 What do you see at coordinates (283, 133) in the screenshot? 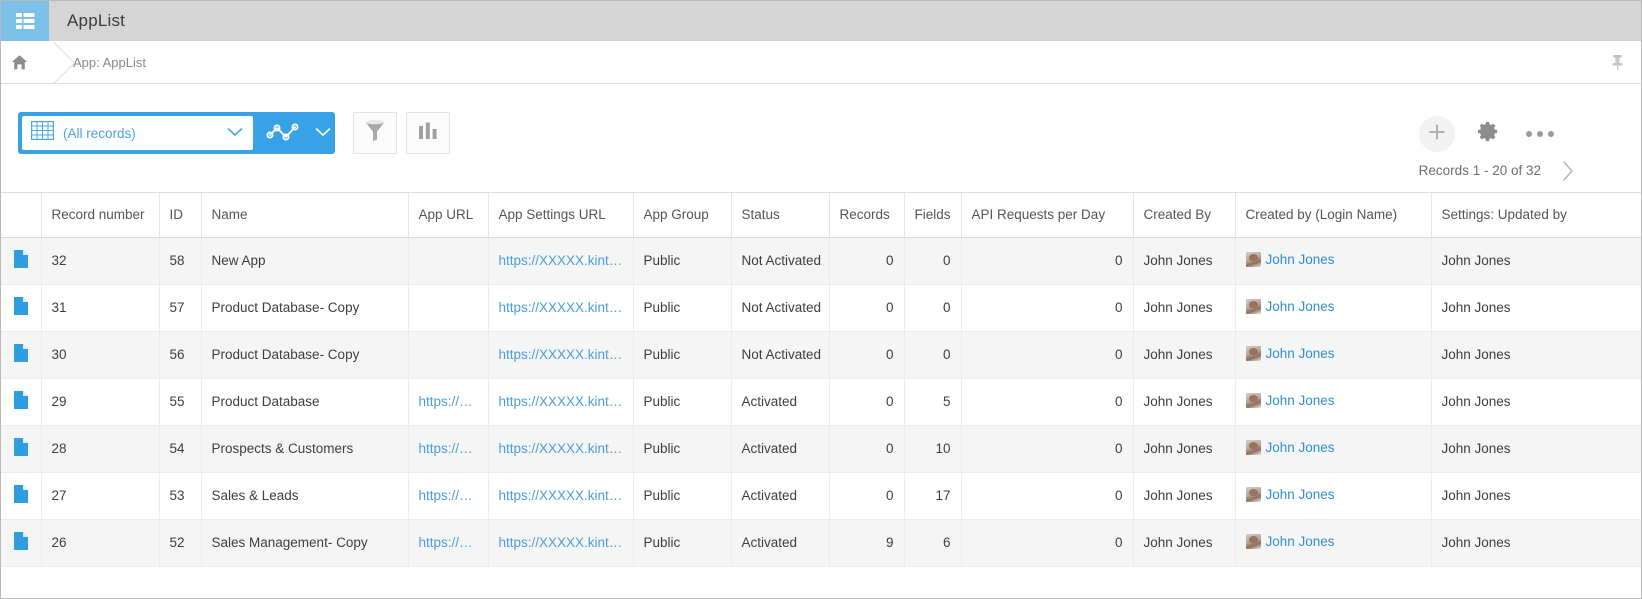
I see `graph-view-button` at bounding box center [283, 133].